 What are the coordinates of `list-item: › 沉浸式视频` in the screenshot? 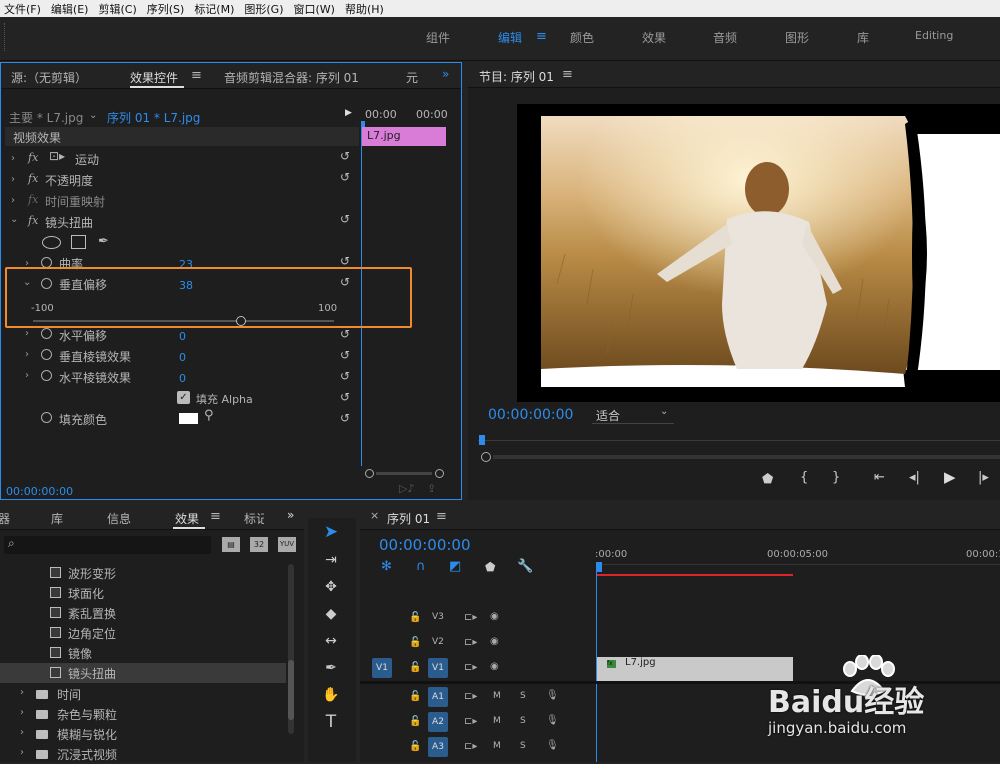 It's located at (150, 754).